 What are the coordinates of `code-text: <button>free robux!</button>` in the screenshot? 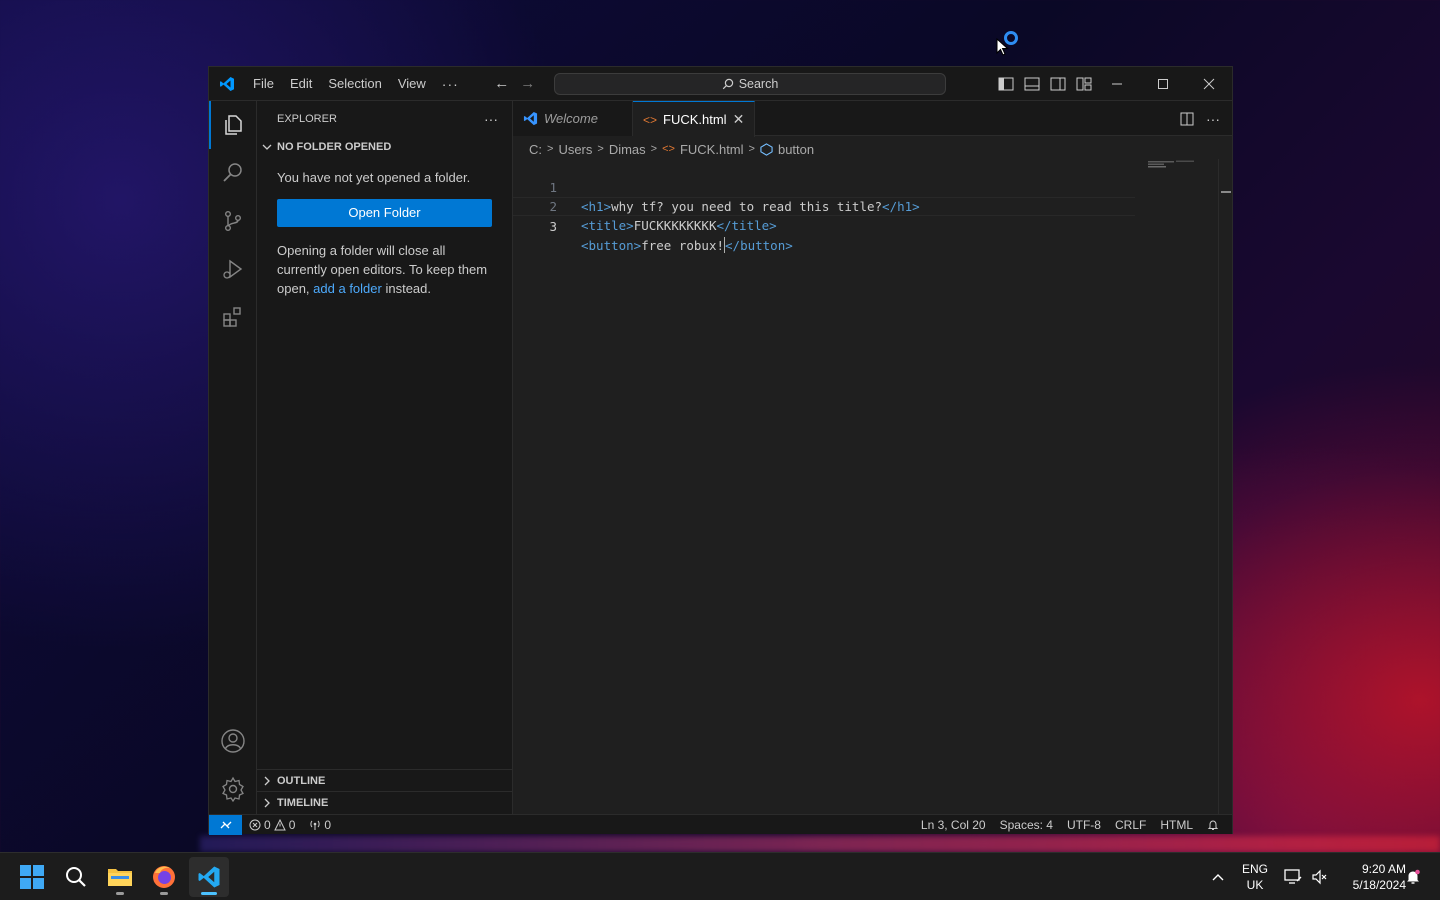 It's located at (687, 245).